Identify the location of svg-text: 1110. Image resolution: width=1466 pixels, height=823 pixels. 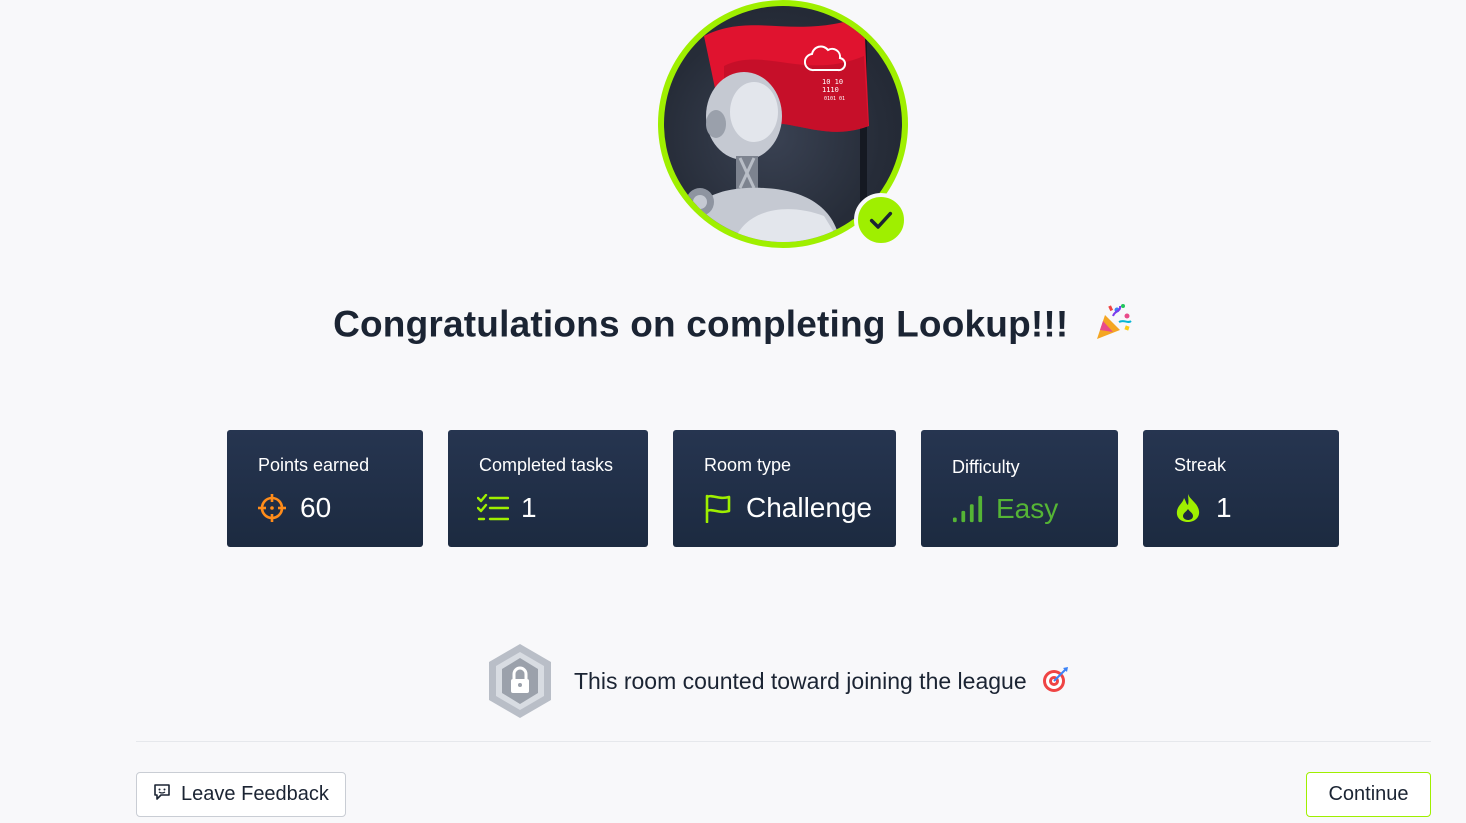
(830, 90).